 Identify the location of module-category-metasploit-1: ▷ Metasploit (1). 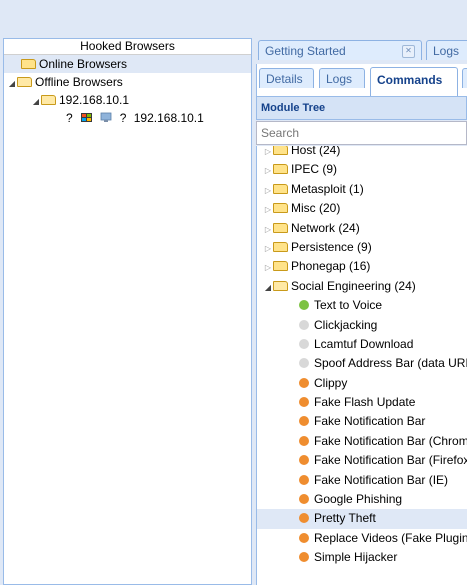
(362, 189).